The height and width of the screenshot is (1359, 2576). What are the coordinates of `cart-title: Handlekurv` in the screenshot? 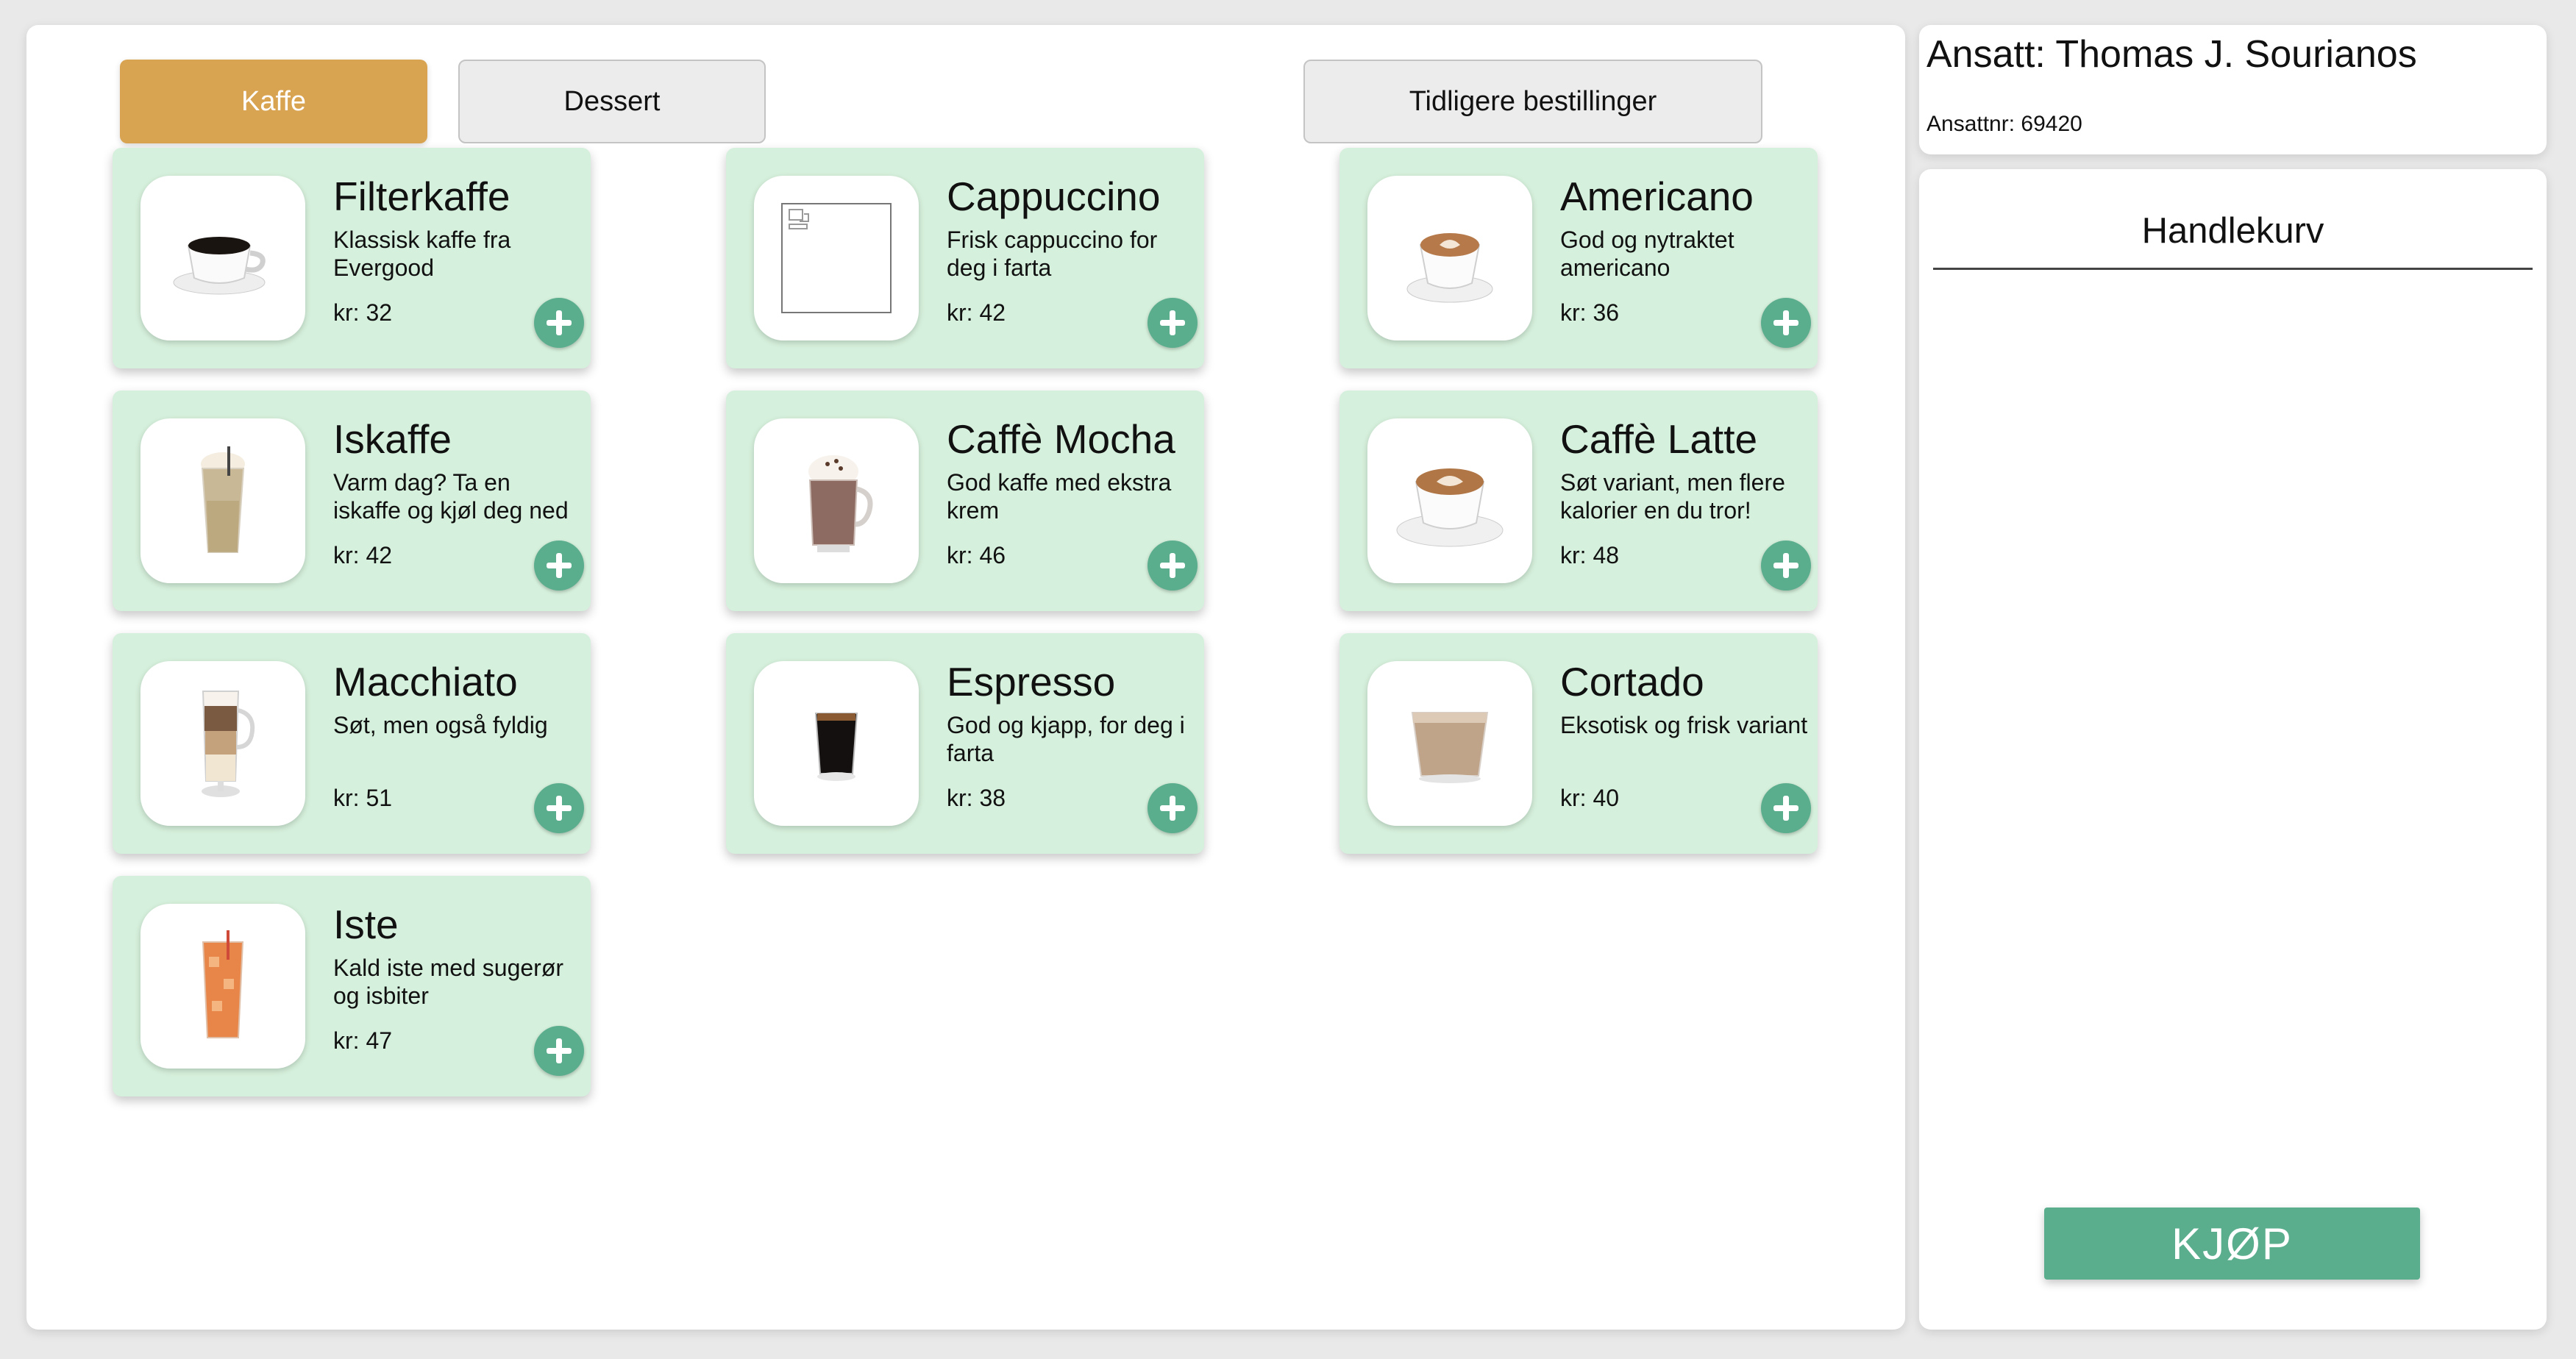 It's located at (2232, 231).